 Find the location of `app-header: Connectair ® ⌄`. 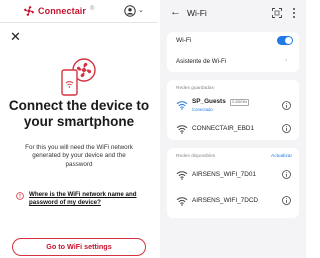

app-header: Connectair ® ⌄ is located at coordinates (79, 11).